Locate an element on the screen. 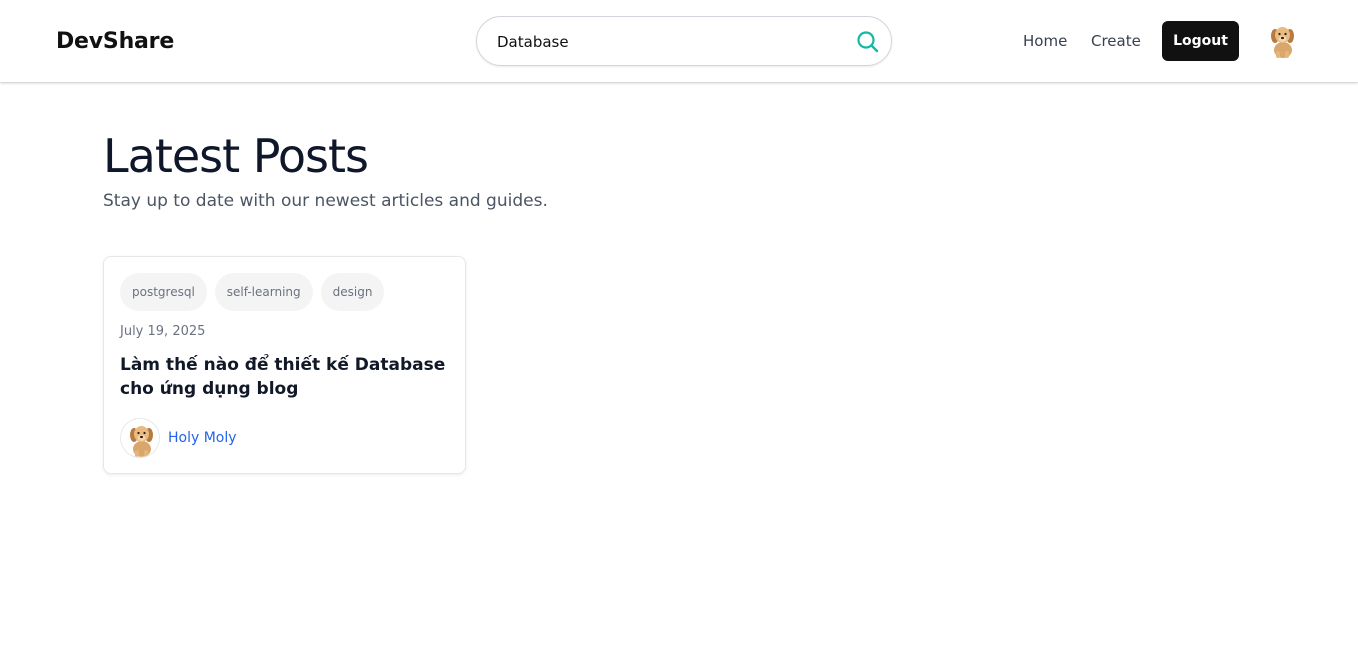 This screenshot has width=1358, height=658. nav-home-link: Home is located at coordinates (1045, 41).